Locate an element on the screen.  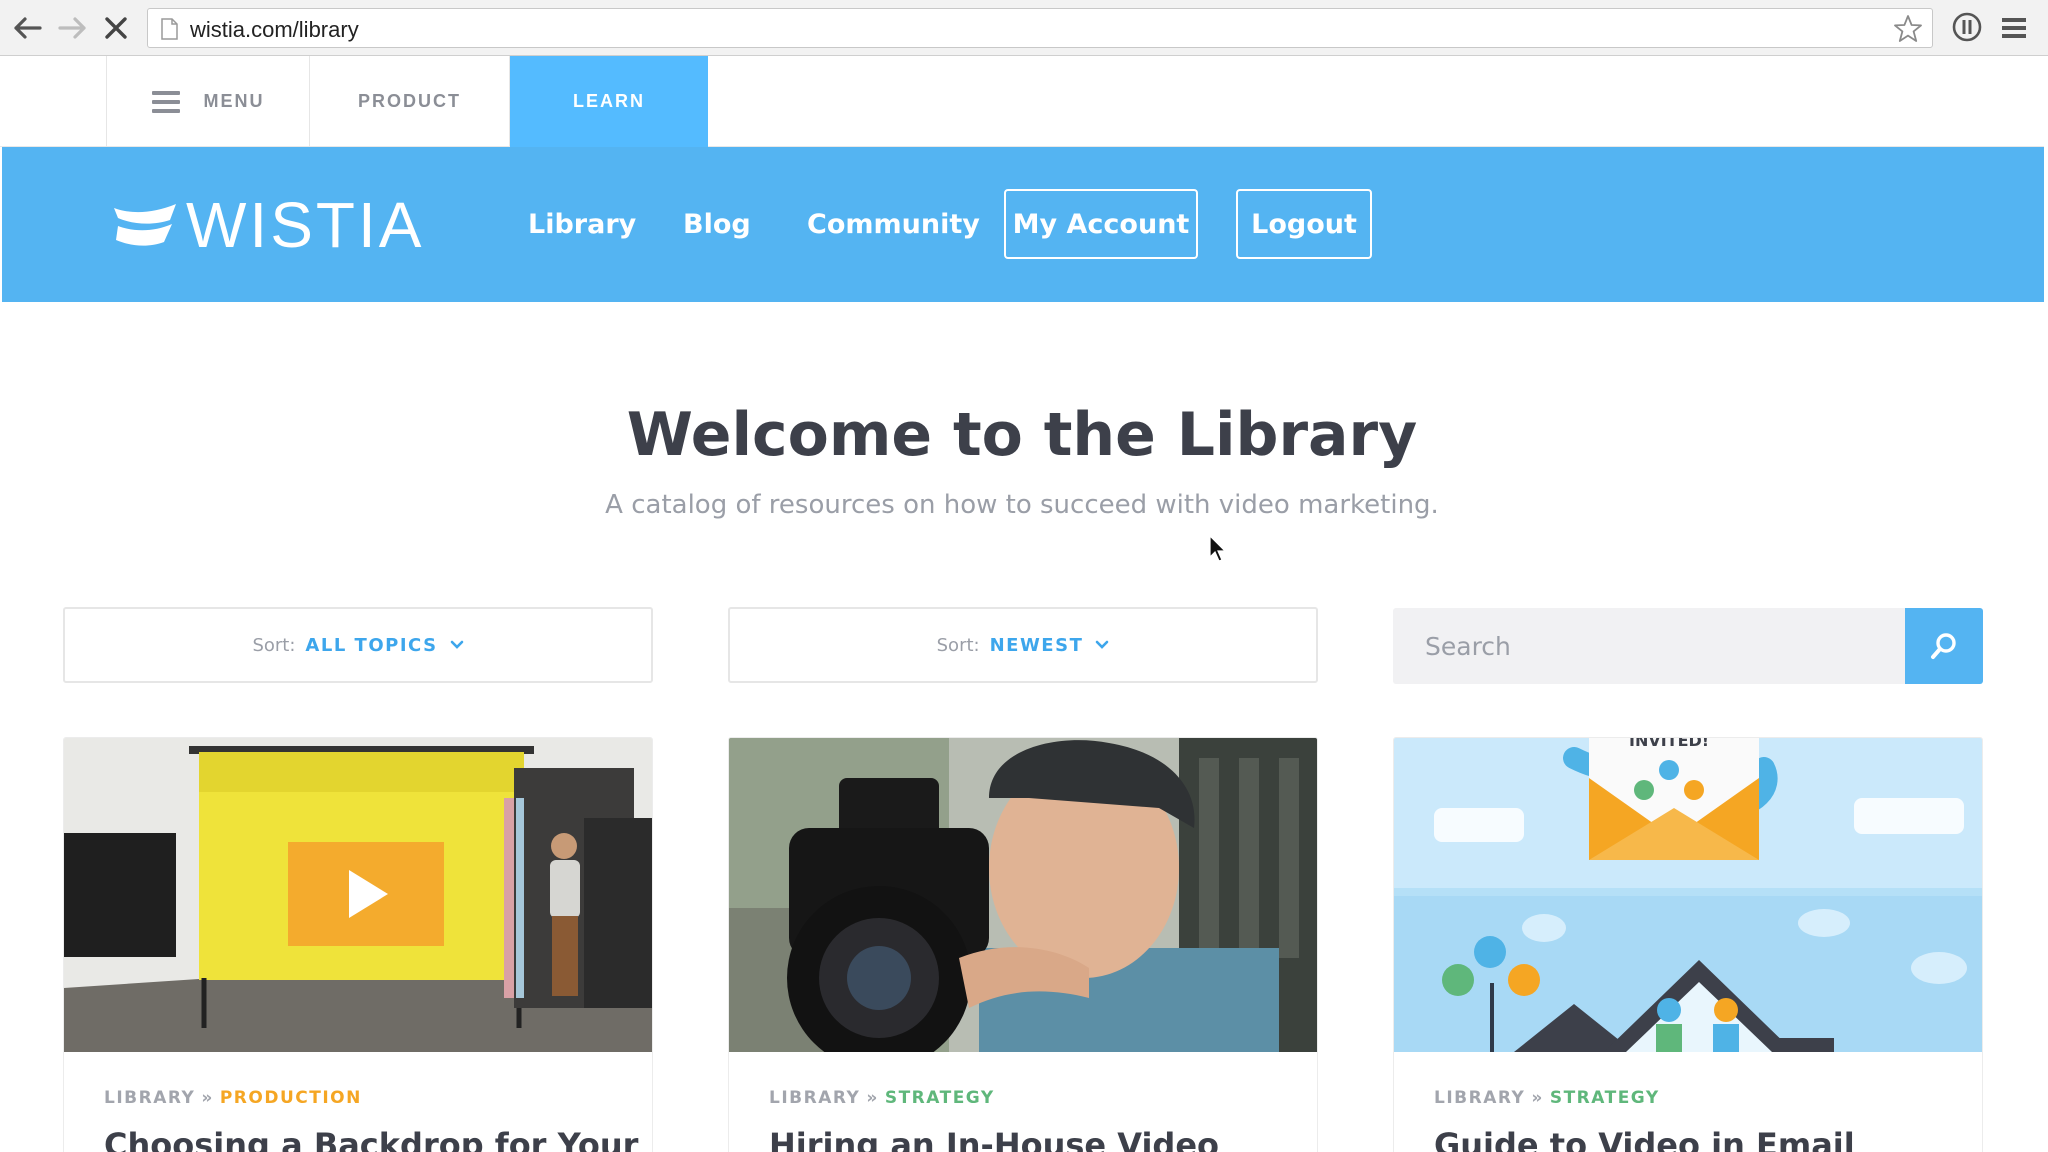
forward-icon is located at coordinates (72, 28).